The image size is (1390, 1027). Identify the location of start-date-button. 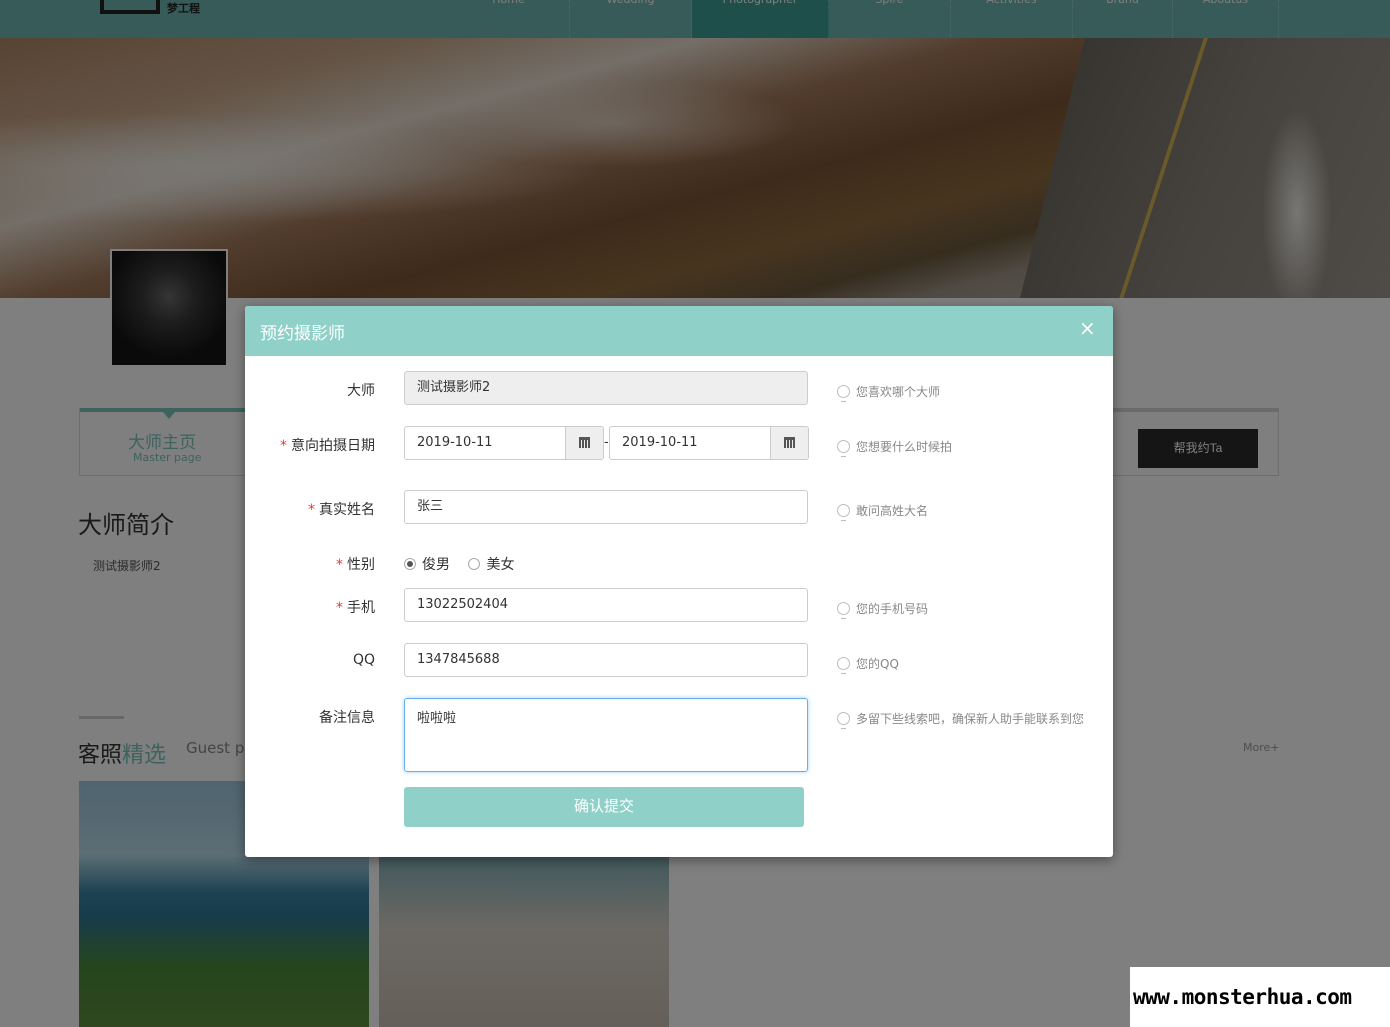
(584, 443).